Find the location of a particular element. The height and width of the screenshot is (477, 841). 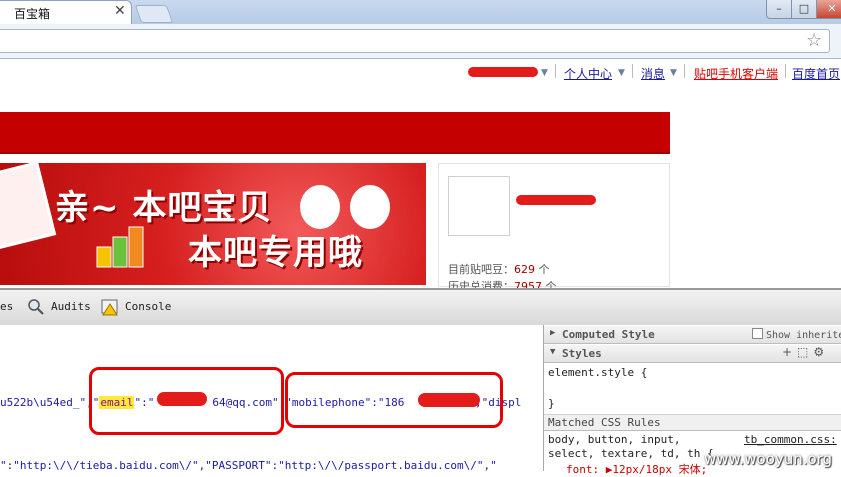

tab-audits: Audits is located at coordinates (71, 306).